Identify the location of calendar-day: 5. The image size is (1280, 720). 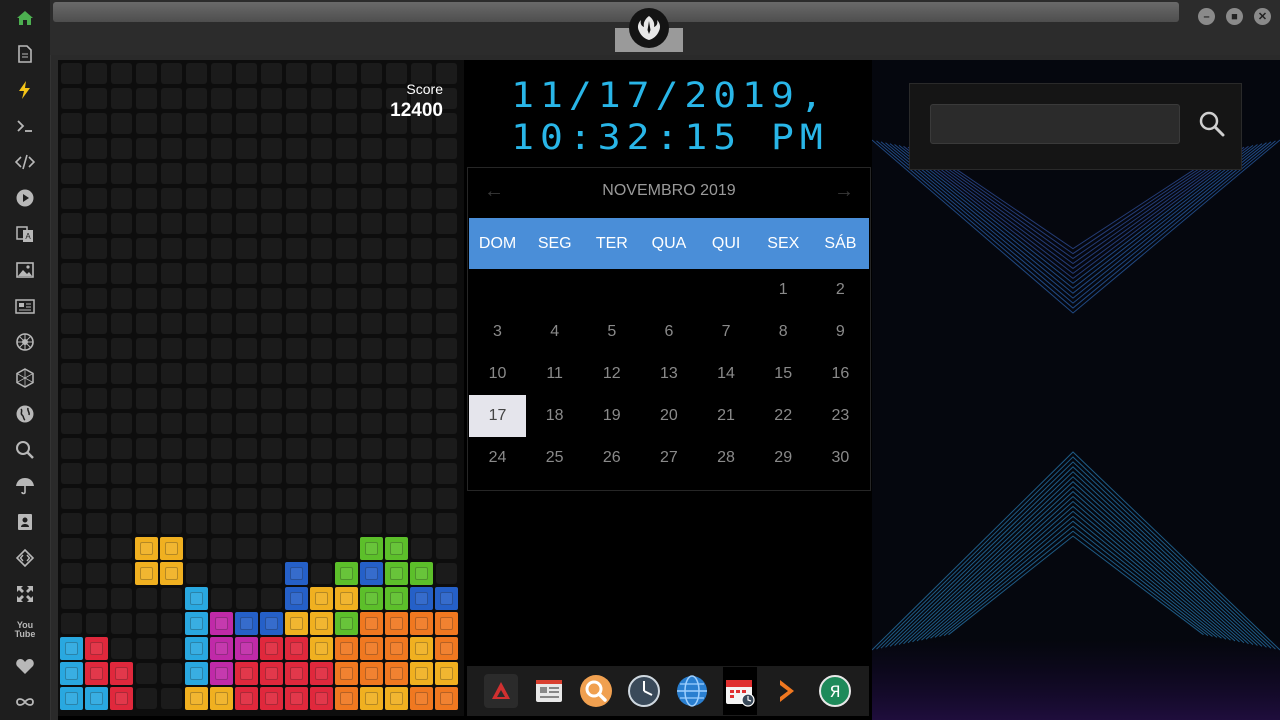
(611, 332).